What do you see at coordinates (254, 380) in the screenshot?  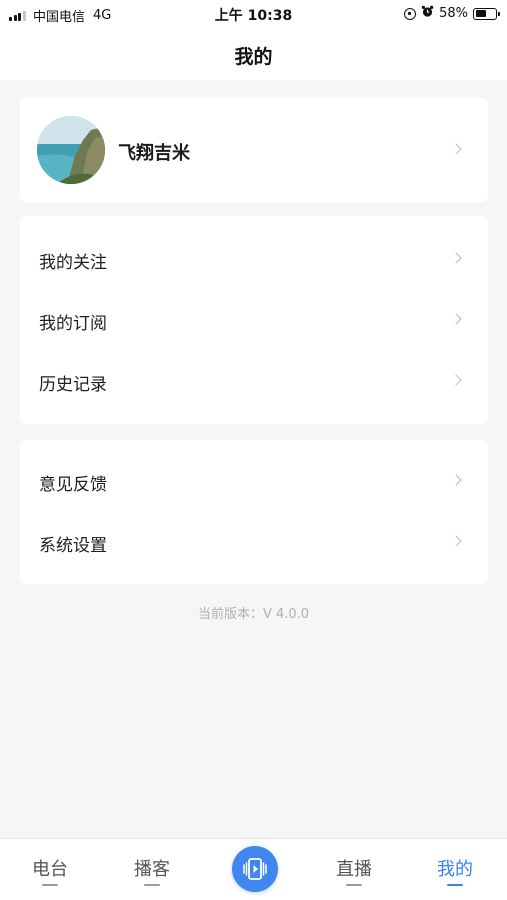 I see `menu-item-history: 历史记录` at bounding box center [254, 380].